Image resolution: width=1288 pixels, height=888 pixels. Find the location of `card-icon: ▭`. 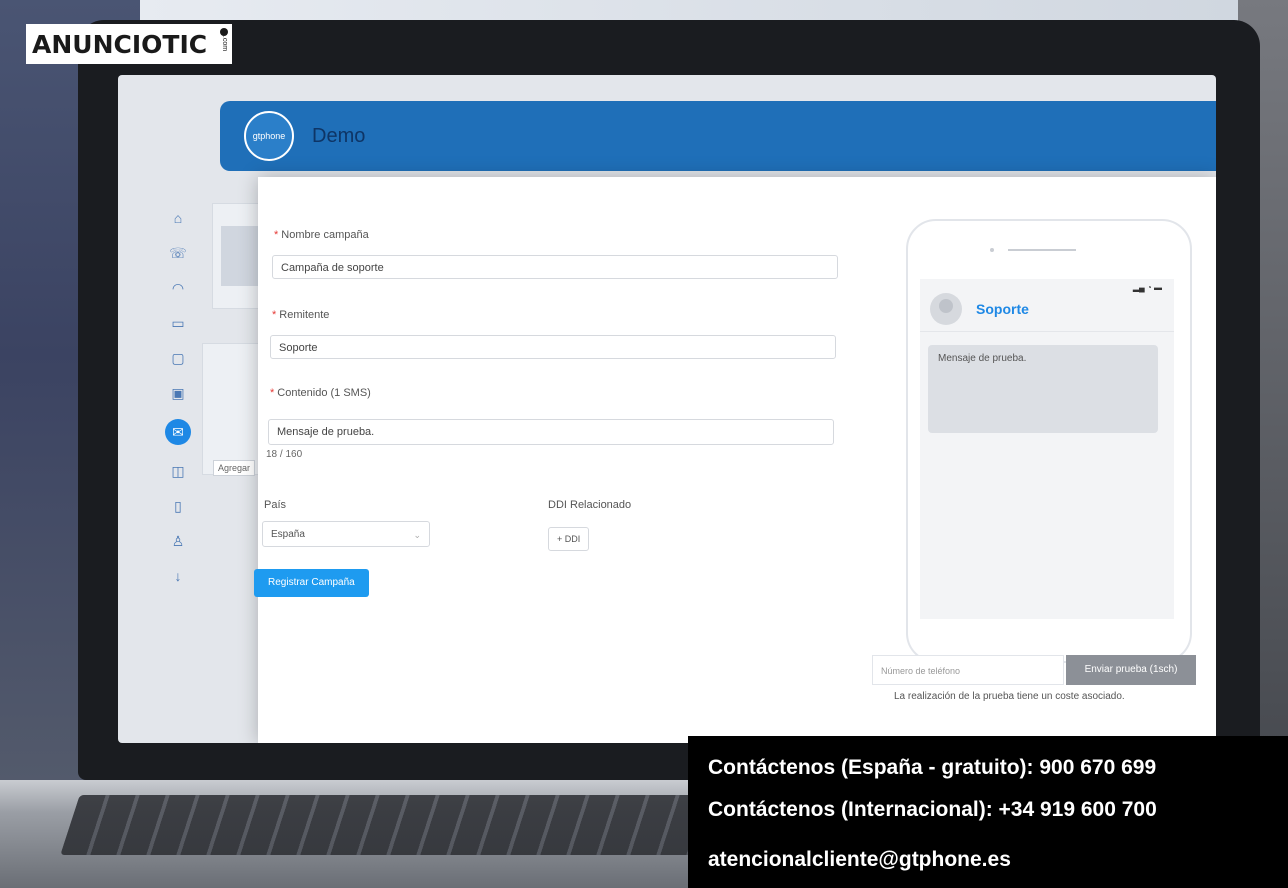

card-icon: ▭ is located at coordinates (178, 323).